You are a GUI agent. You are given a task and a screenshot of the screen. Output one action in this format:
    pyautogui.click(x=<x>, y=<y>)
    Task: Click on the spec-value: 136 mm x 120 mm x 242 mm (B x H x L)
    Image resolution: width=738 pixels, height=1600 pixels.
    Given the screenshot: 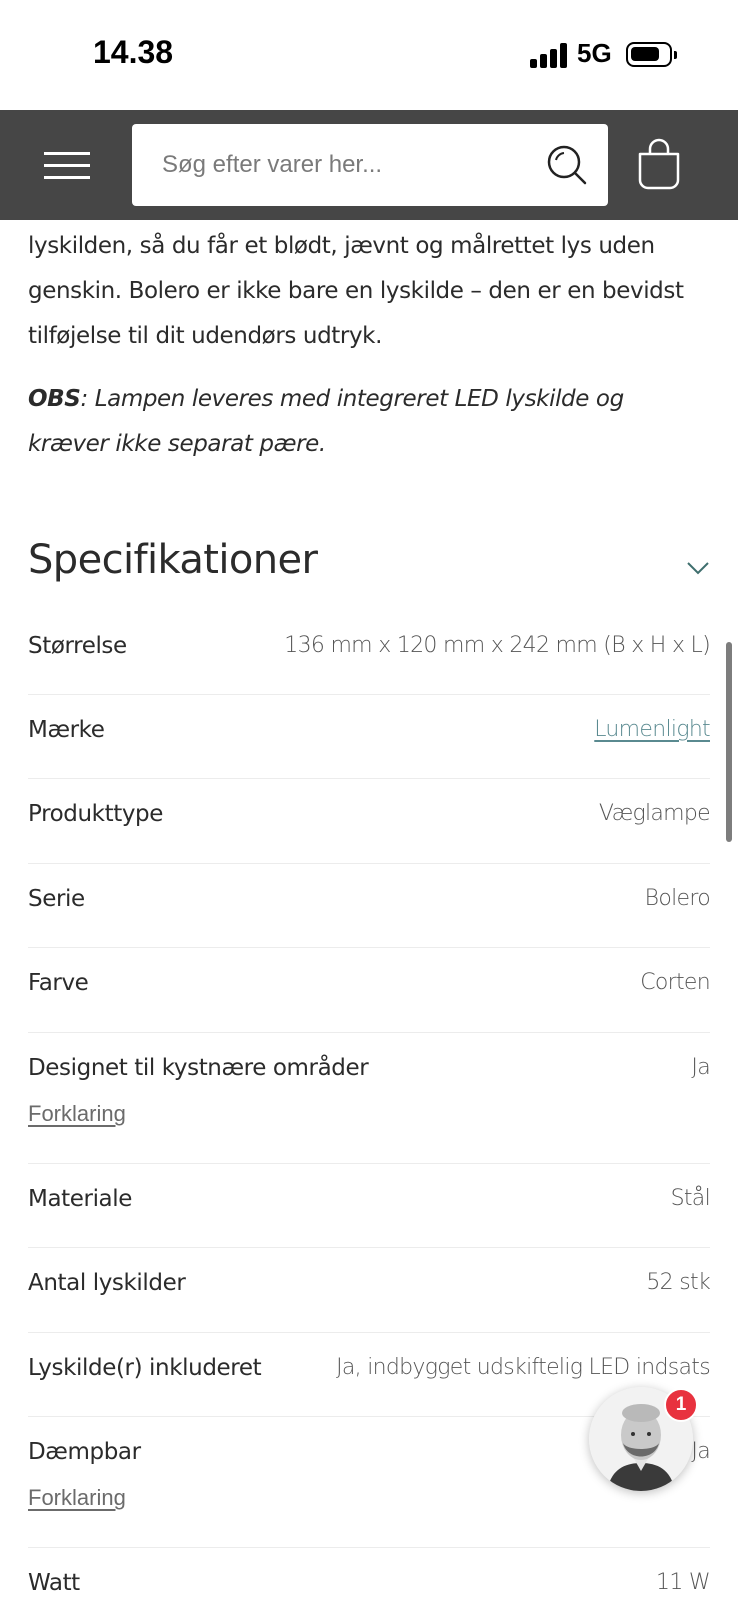 What is the action you would take?
    pyautogui.click(x=497, y=645)
    